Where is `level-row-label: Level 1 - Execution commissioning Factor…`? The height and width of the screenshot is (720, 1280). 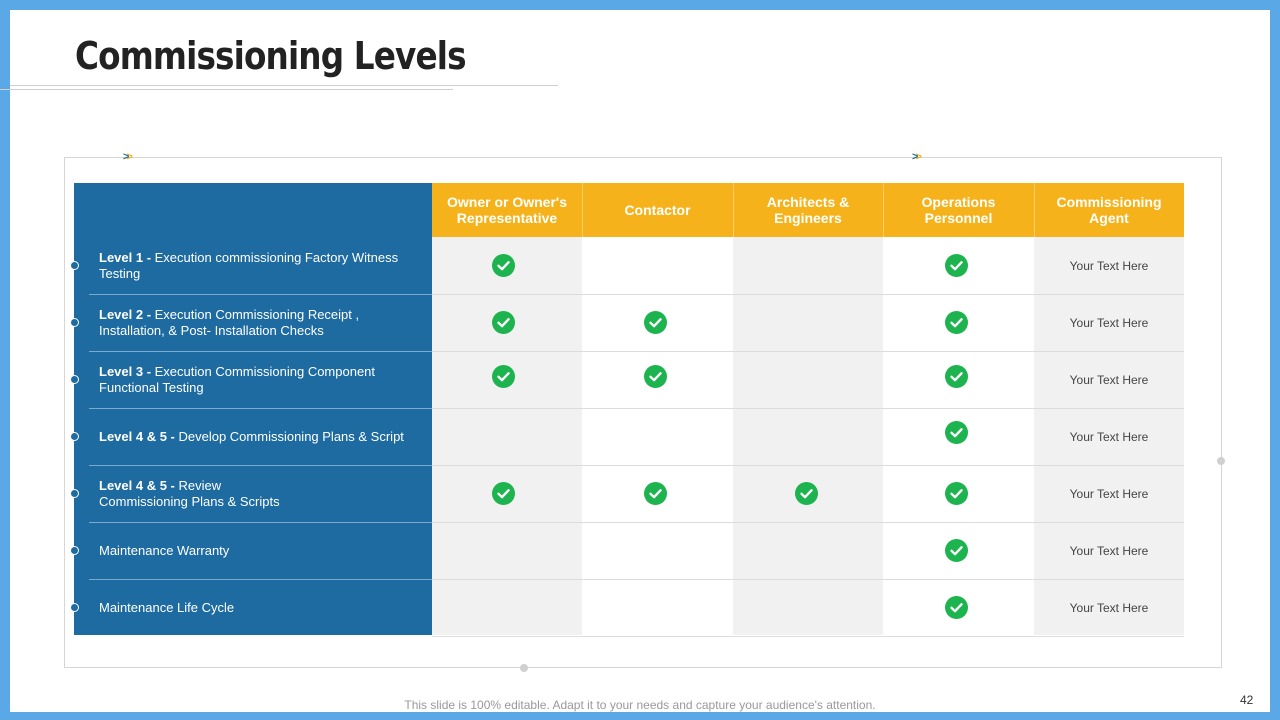
level-row-label: Level 1 - Execution commissioning Factor… is located at coordinates (261, 265).